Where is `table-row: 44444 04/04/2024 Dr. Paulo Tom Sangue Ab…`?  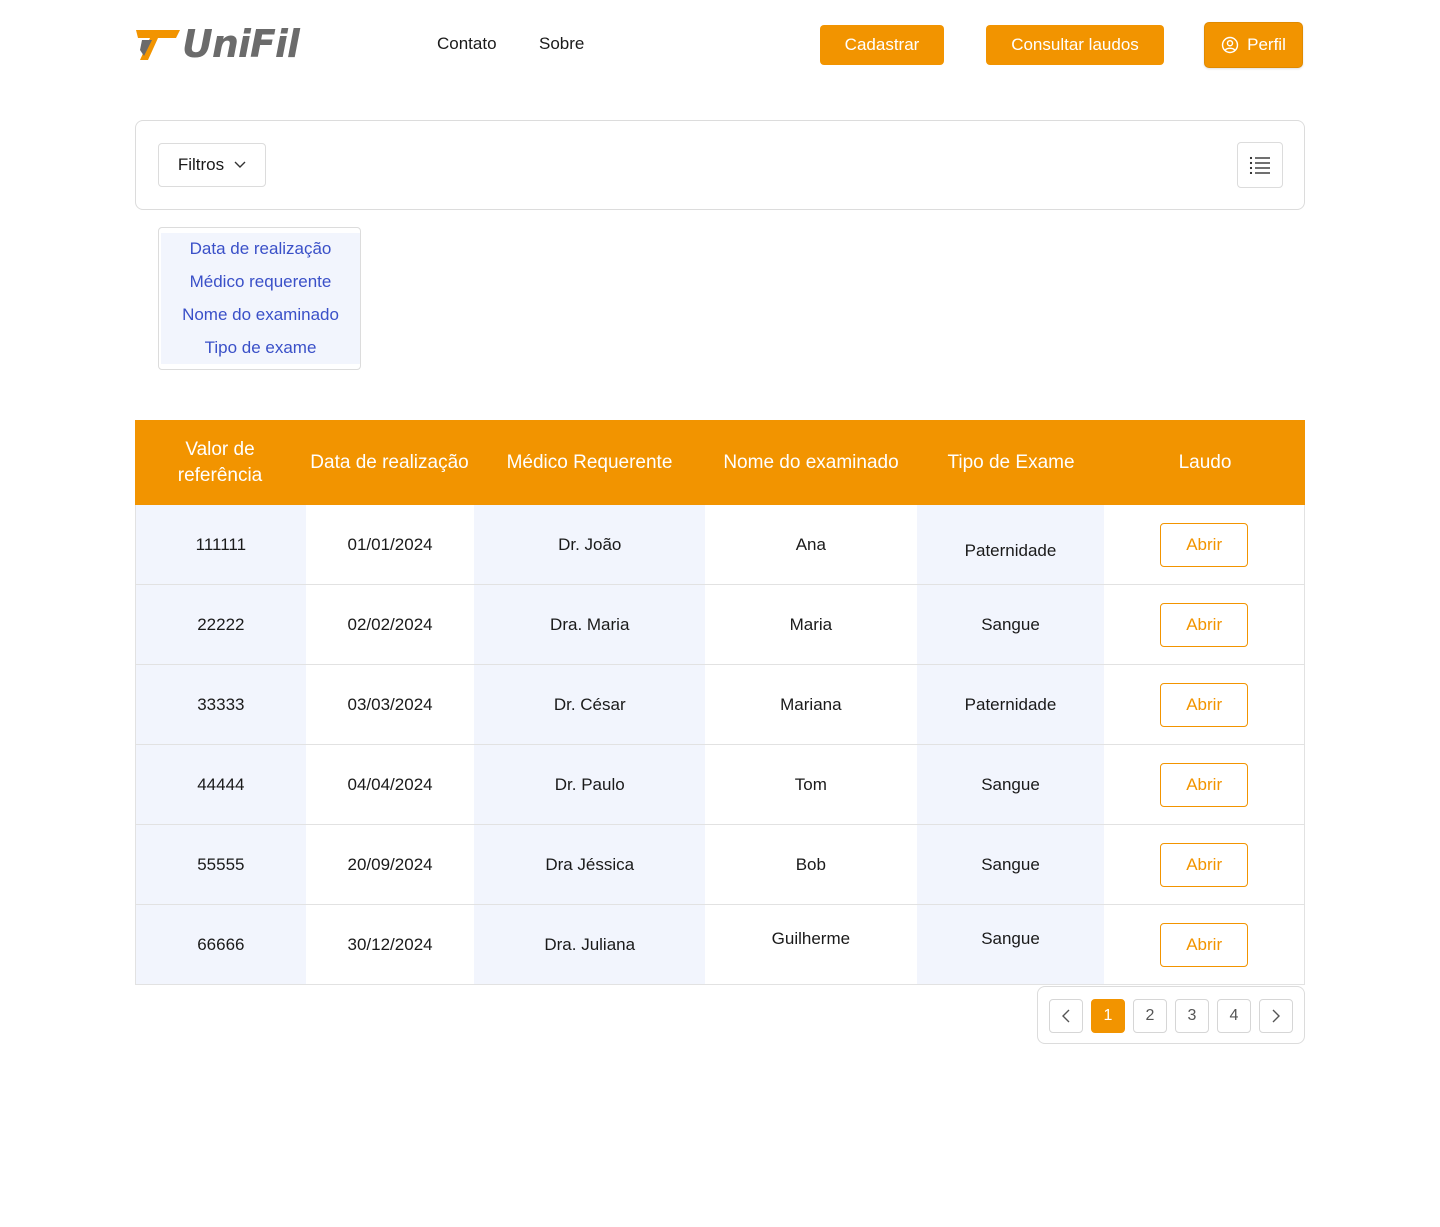
table-row: 44444 04/04/2024 Dr. Paulo Tom Sangue Ab… is located at coordinates (720, 785).